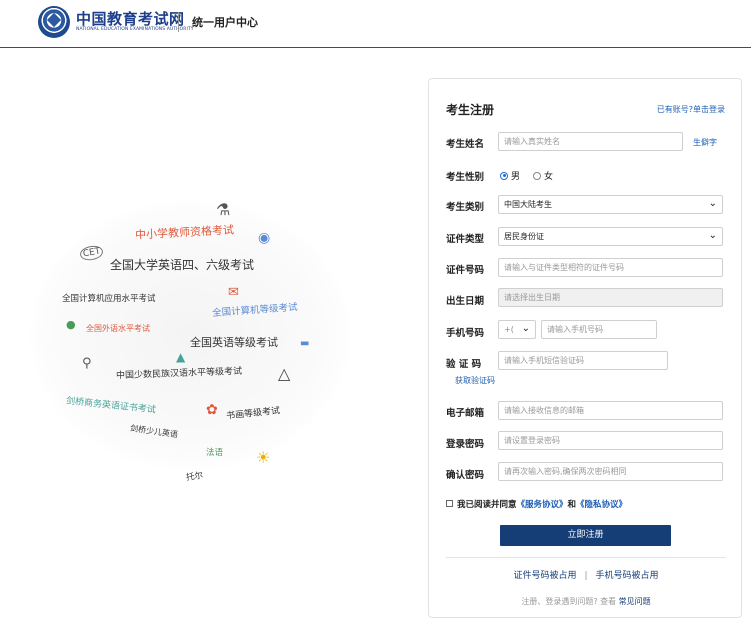  Describe the element at coordinates (449, 503) in the screenshot. I see `agreement-checkbox` at that location.